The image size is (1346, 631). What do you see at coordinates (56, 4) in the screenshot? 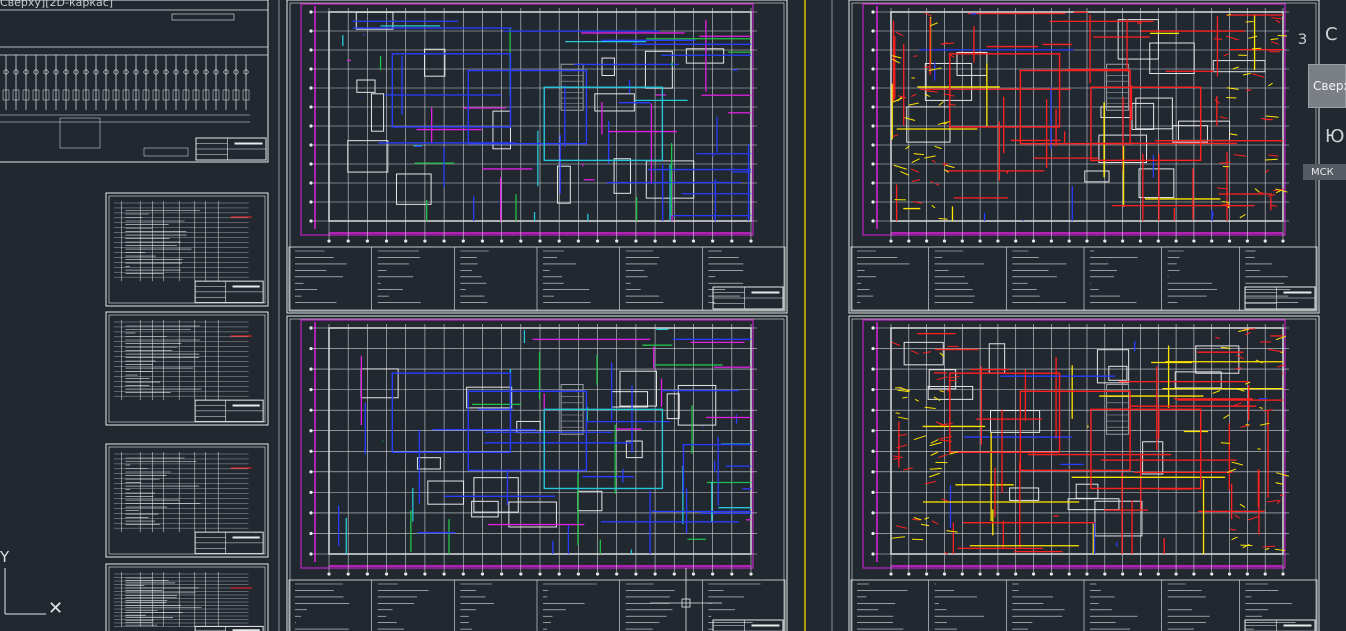
I see `viewport-view-label: Сверху][2D-каркас]` at bounding box center [56, 4].